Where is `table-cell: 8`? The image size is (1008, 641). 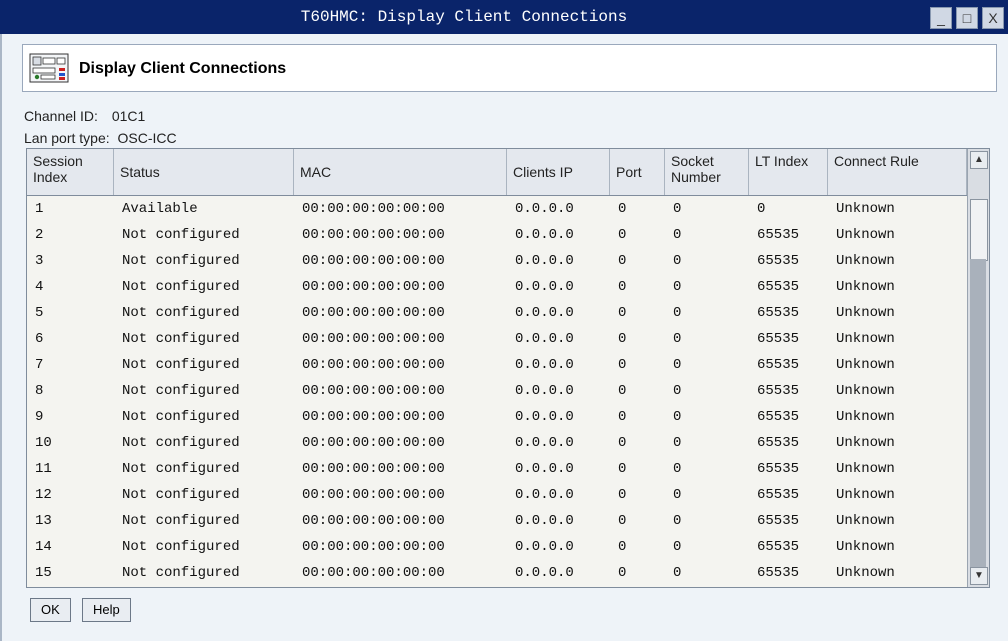
table-cell: 8 is located at coordinates (39, 391).